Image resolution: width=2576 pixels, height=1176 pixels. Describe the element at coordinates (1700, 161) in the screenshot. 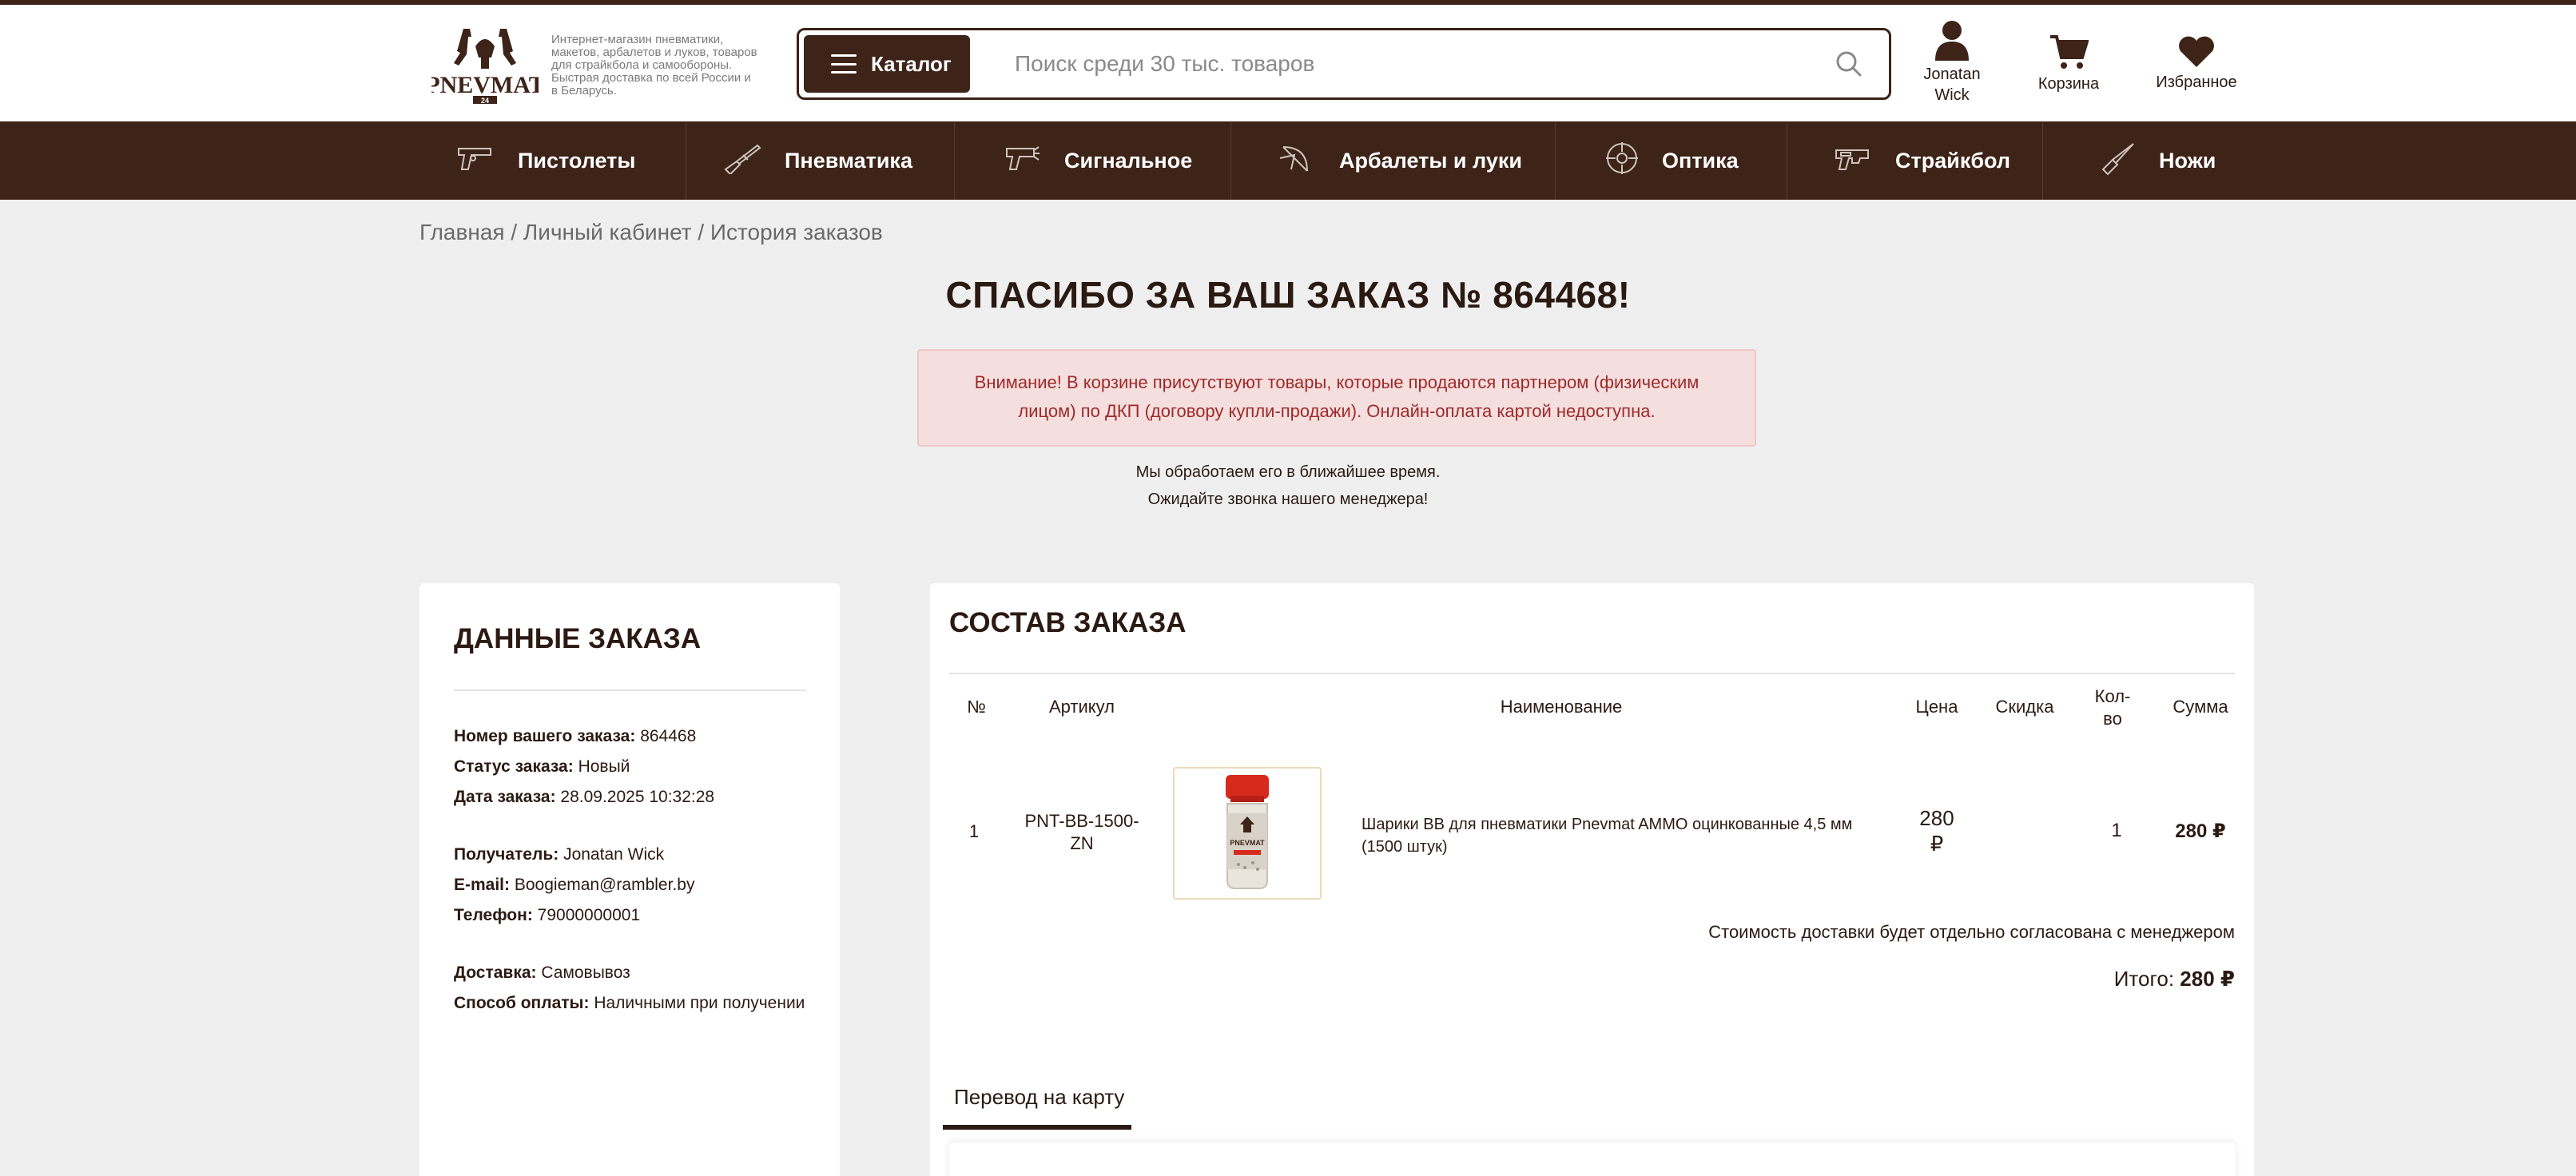

I see `nav-item-label: Оптика` at that location.